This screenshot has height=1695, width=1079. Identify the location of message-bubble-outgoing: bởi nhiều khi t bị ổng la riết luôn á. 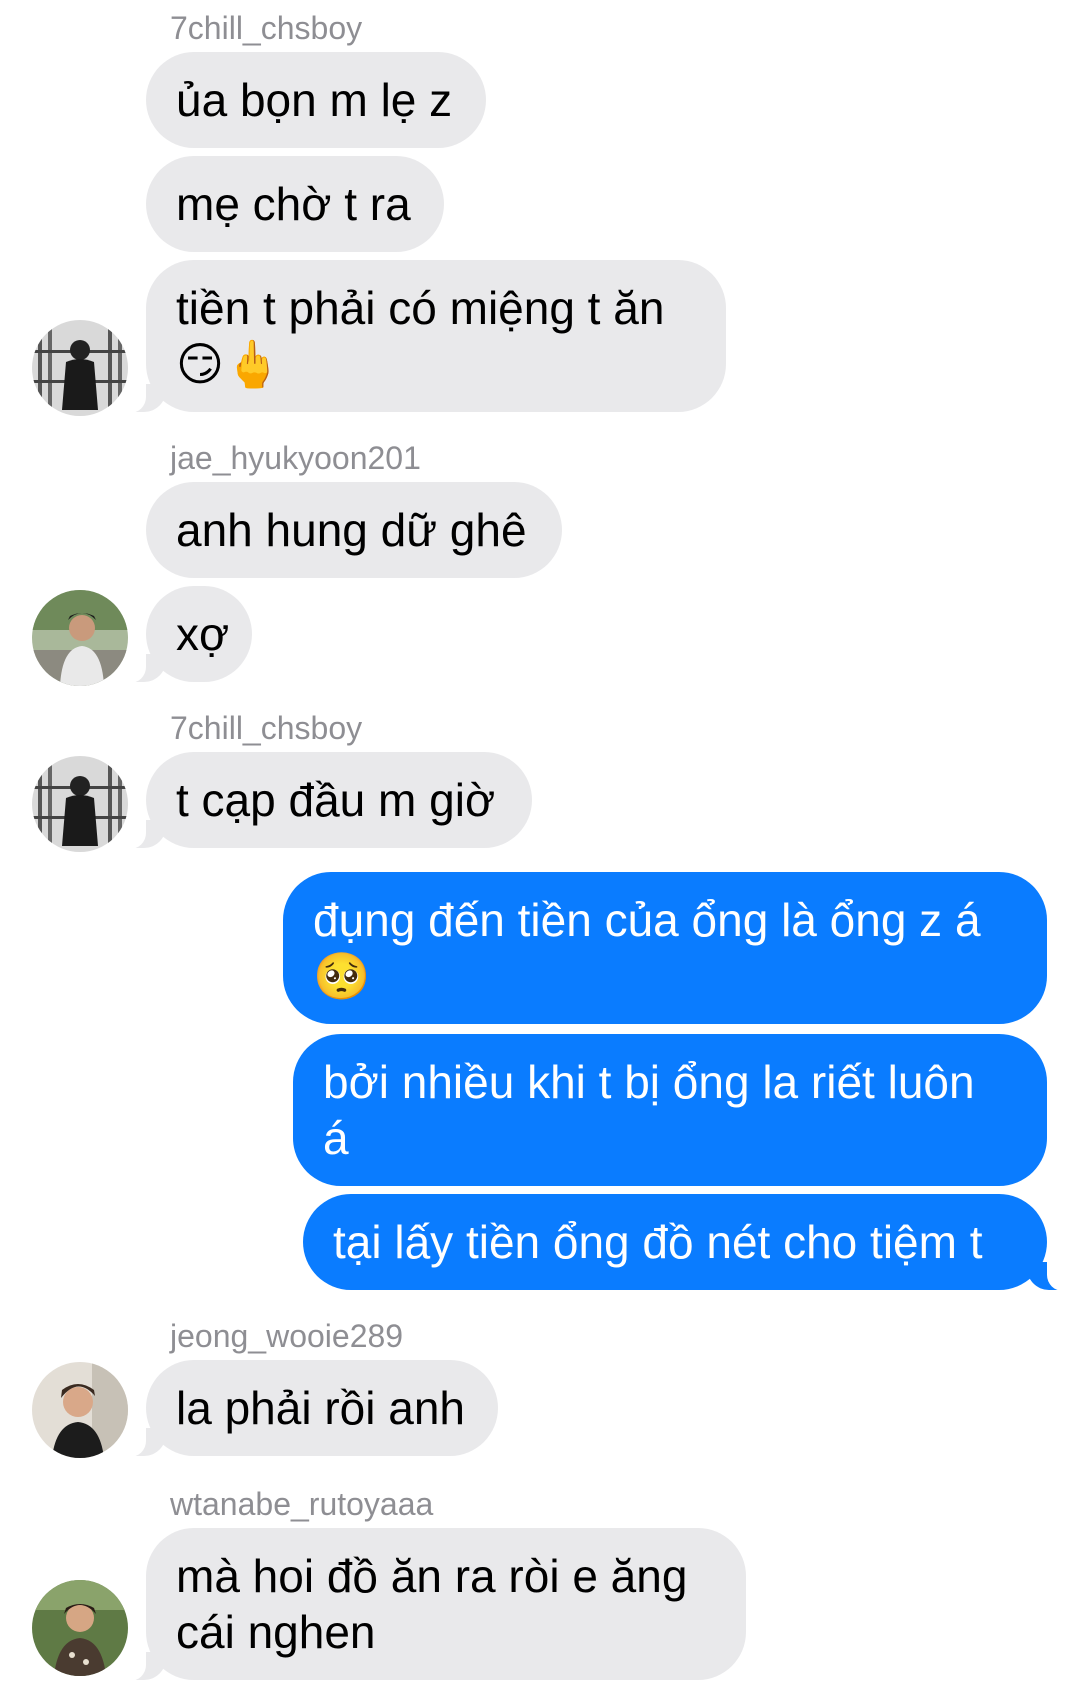
(670, 1110).